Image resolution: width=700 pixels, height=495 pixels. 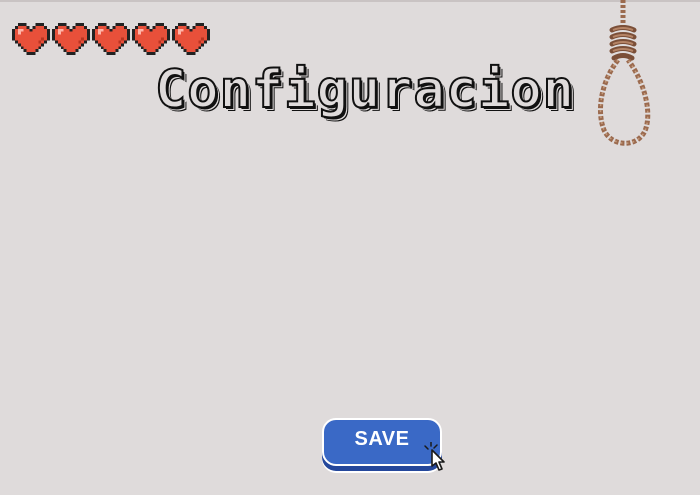 I want to click on lives-bar, so click(x=111, y=39).